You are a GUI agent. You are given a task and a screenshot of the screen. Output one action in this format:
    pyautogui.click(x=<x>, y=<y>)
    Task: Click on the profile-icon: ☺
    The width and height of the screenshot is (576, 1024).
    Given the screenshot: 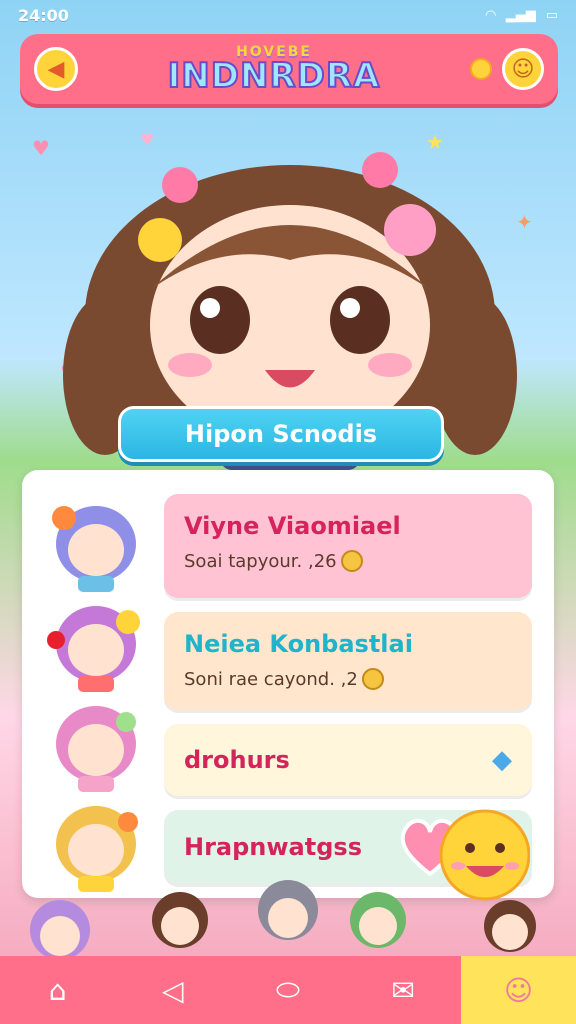 What is the action you would take?
    pyautogui.click(x=518, y=990)
    